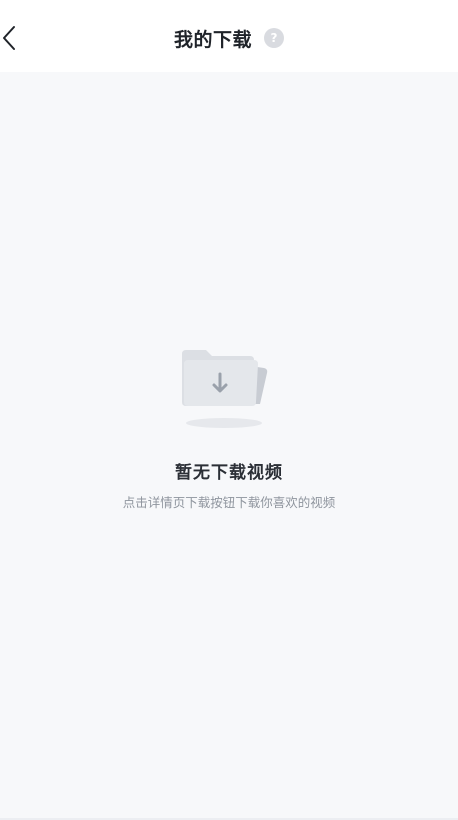 The height and width of the screenshot is (820, 458). I want to click on title-group: 我的下载 ?, so click(229, 38).